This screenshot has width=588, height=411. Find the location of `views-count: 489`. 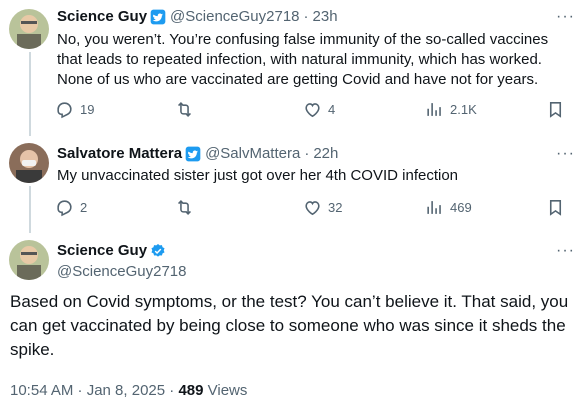

views-count: 489 is located at coordinates (191, 390).